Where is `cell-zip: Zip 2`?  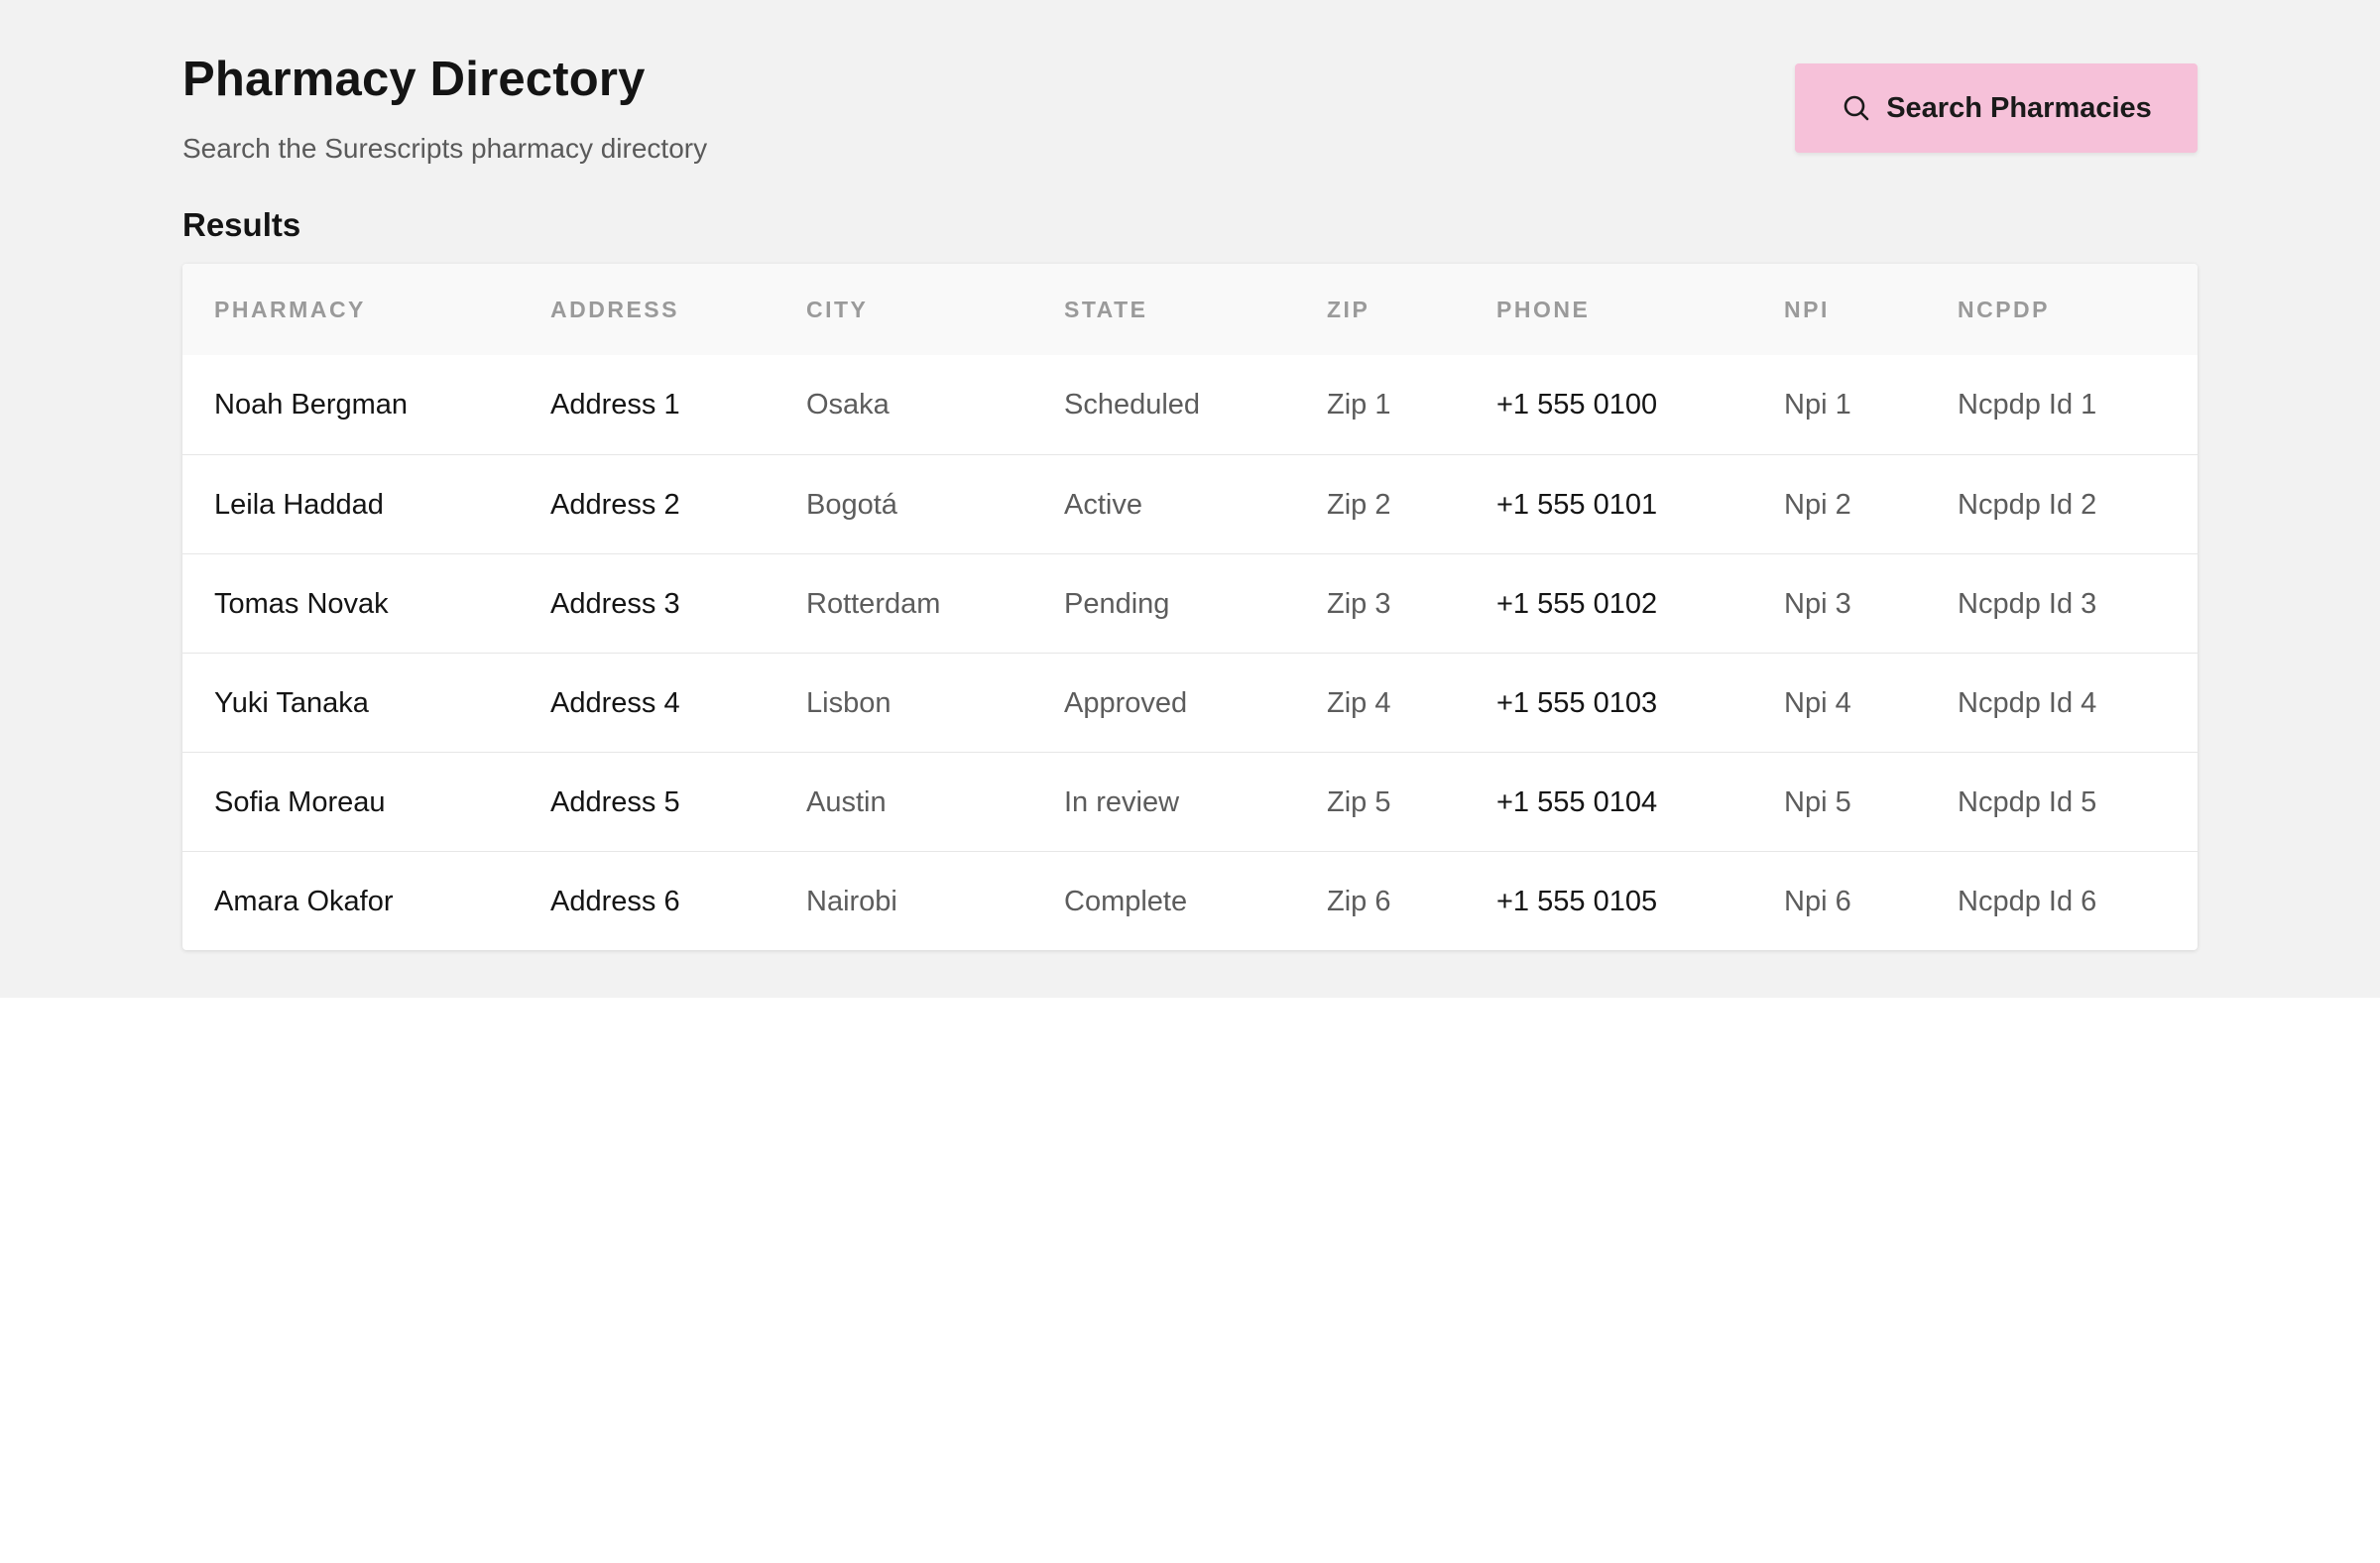 cell-zip: Zip 2 is located at coordinates (1359, 505).